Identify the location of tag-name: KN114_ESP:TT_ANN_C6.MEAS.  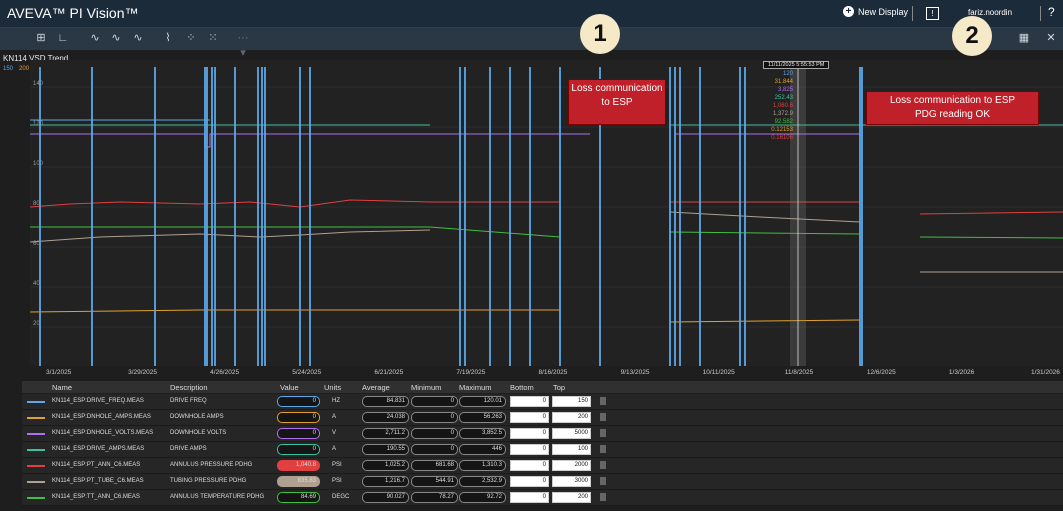
(96, 497).